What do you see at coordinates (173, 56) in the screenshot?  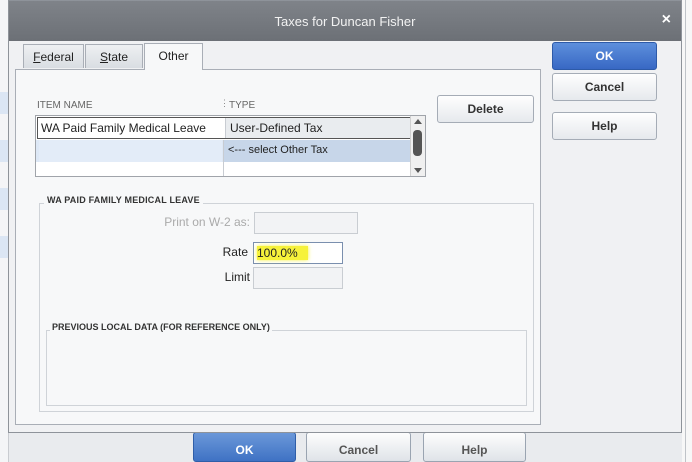 I see `tab-other: Other` at bounding box center [173, 56].